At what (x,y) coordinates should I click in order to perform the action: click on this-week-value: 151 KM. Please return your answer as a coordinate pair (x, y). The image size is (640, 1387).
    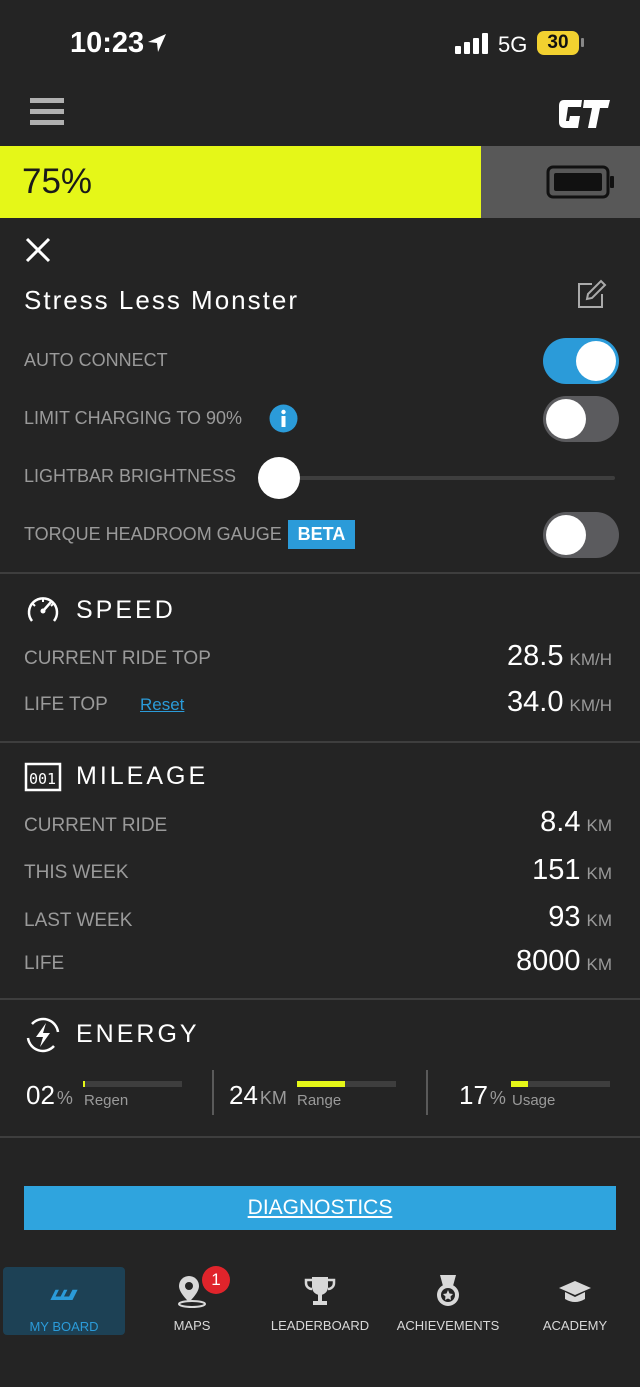
    Looking at the image, I should click on (572, 870).